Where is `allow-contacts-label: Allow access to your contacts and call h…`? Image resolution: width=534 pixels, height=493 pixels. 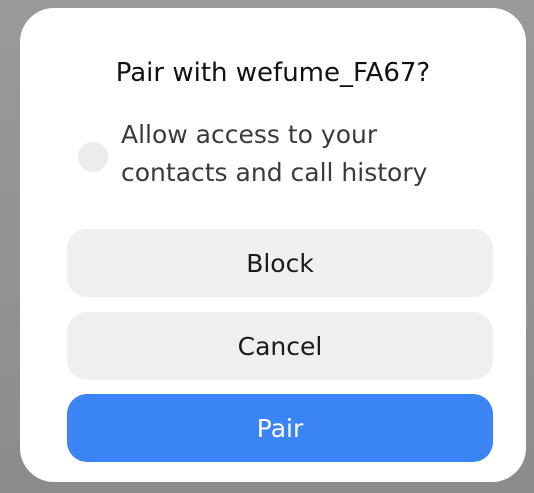
allow-contacts-label: Allow access to your contacts and call h… is located at coordinates (274, 153).